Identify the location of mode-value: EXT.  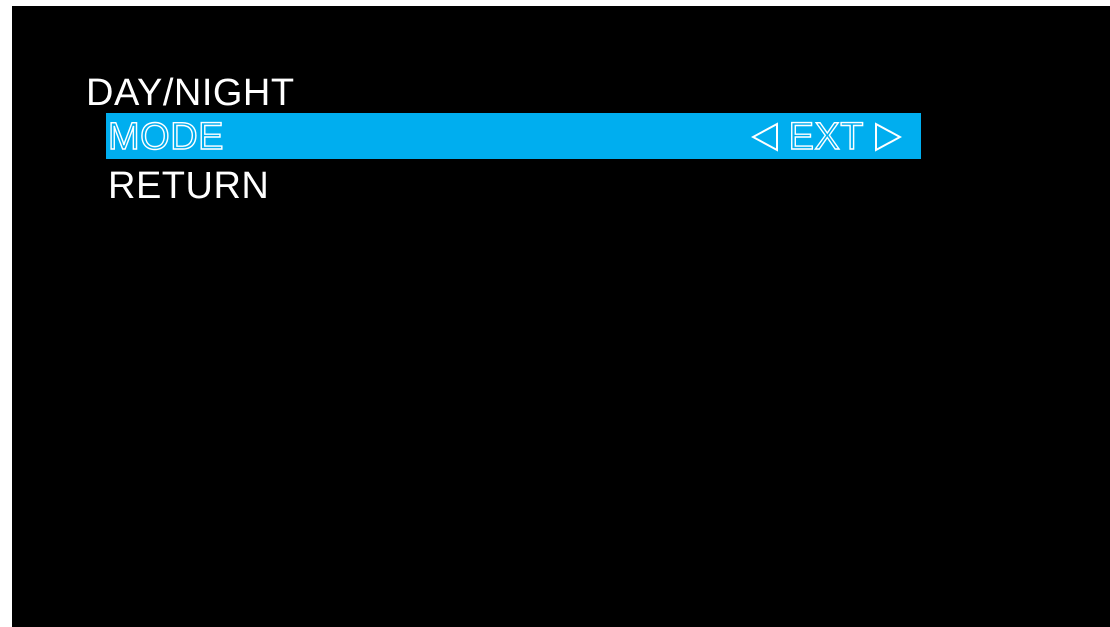
(826, 137).